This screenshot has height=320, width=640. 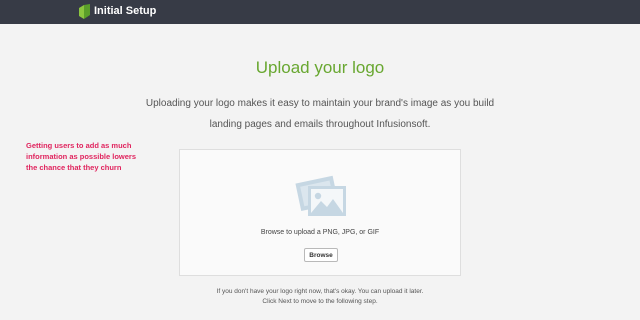 What do you see at coordinates (74, 167) in the screenshot?
I see `annotation-line-3: the chance that they churn` at bounding box center [74, 167].